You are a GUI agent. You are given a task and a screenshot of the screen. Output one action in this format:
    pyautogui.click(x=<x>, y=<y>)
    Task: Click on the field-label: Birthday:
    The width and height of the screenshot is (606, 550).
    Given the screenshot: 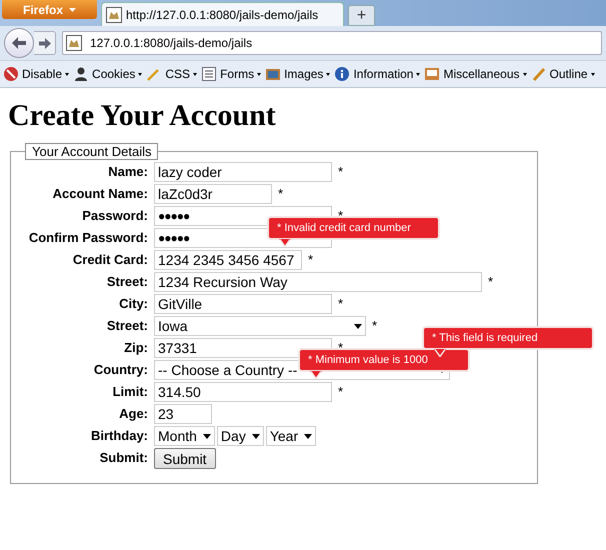 What is the action you would take?
    pyautogui.click(x=119, y=436)
    